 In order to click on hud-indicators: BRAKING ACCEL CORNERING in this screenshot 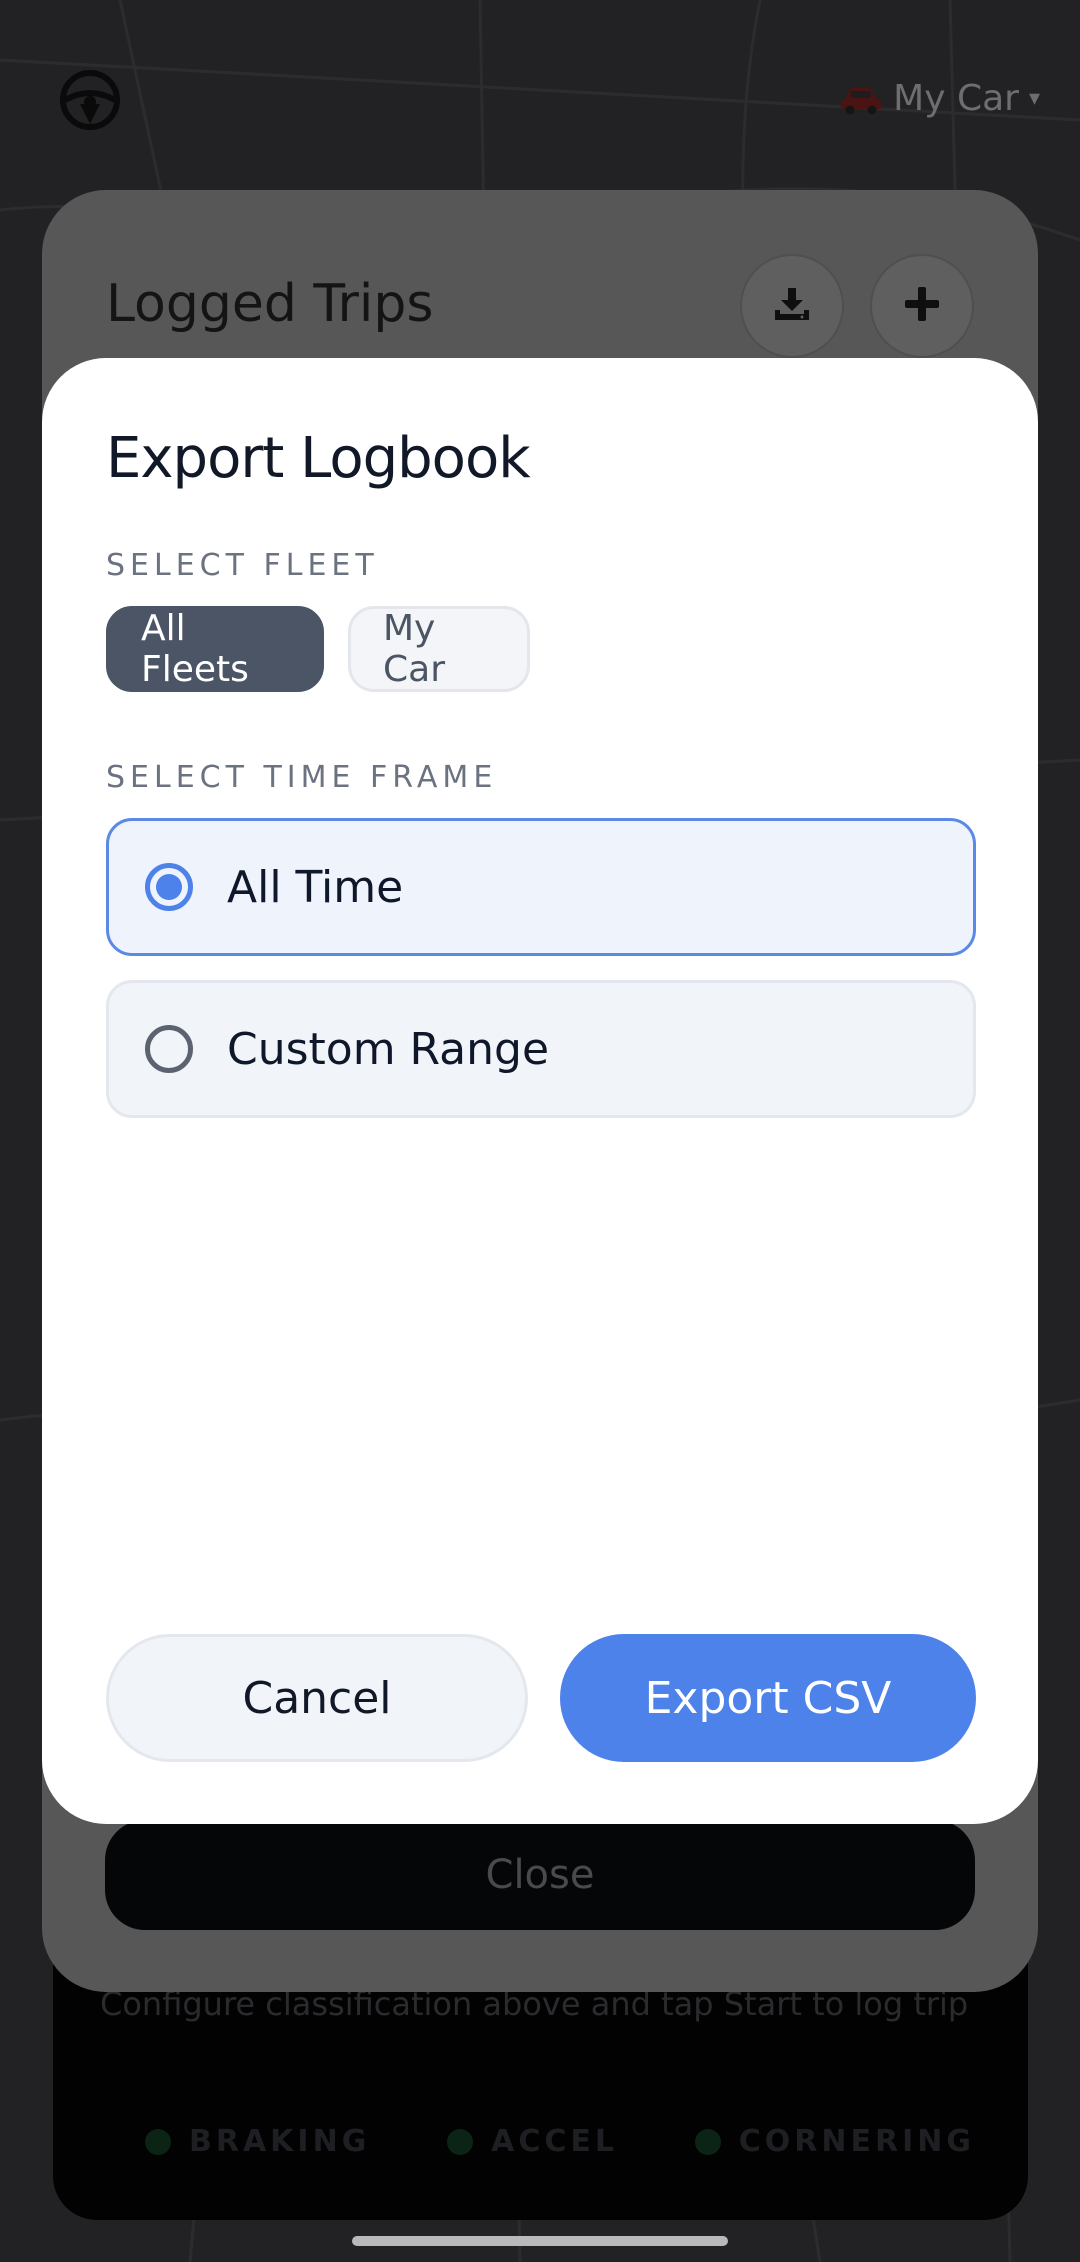, I will do `click(560, 2141)`.